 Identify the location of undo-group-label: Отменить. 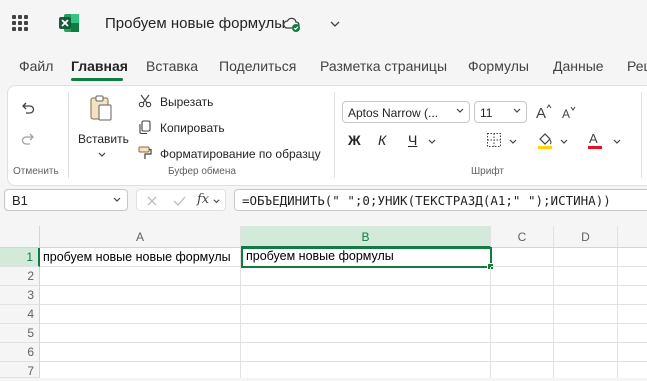
(36, 171).